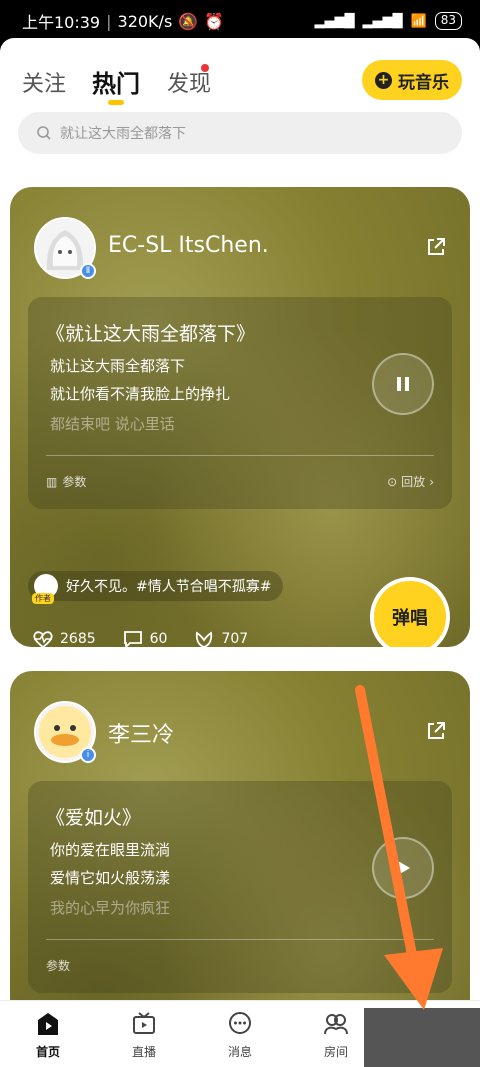 This screenshot has height=1067, width=480. I want to click on tab-hot: 热门, so click(116, 81).